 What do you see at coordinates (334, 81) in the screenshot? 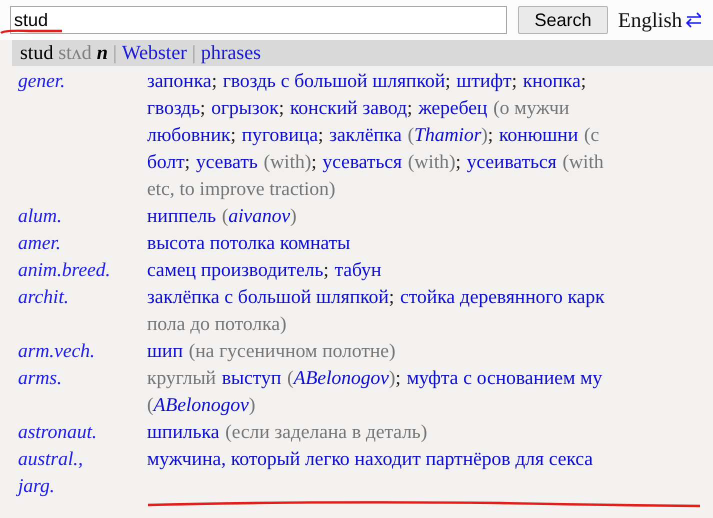
I see `translation-link: гвоздь с большой шляпкой` at bounding box center [334, 81].